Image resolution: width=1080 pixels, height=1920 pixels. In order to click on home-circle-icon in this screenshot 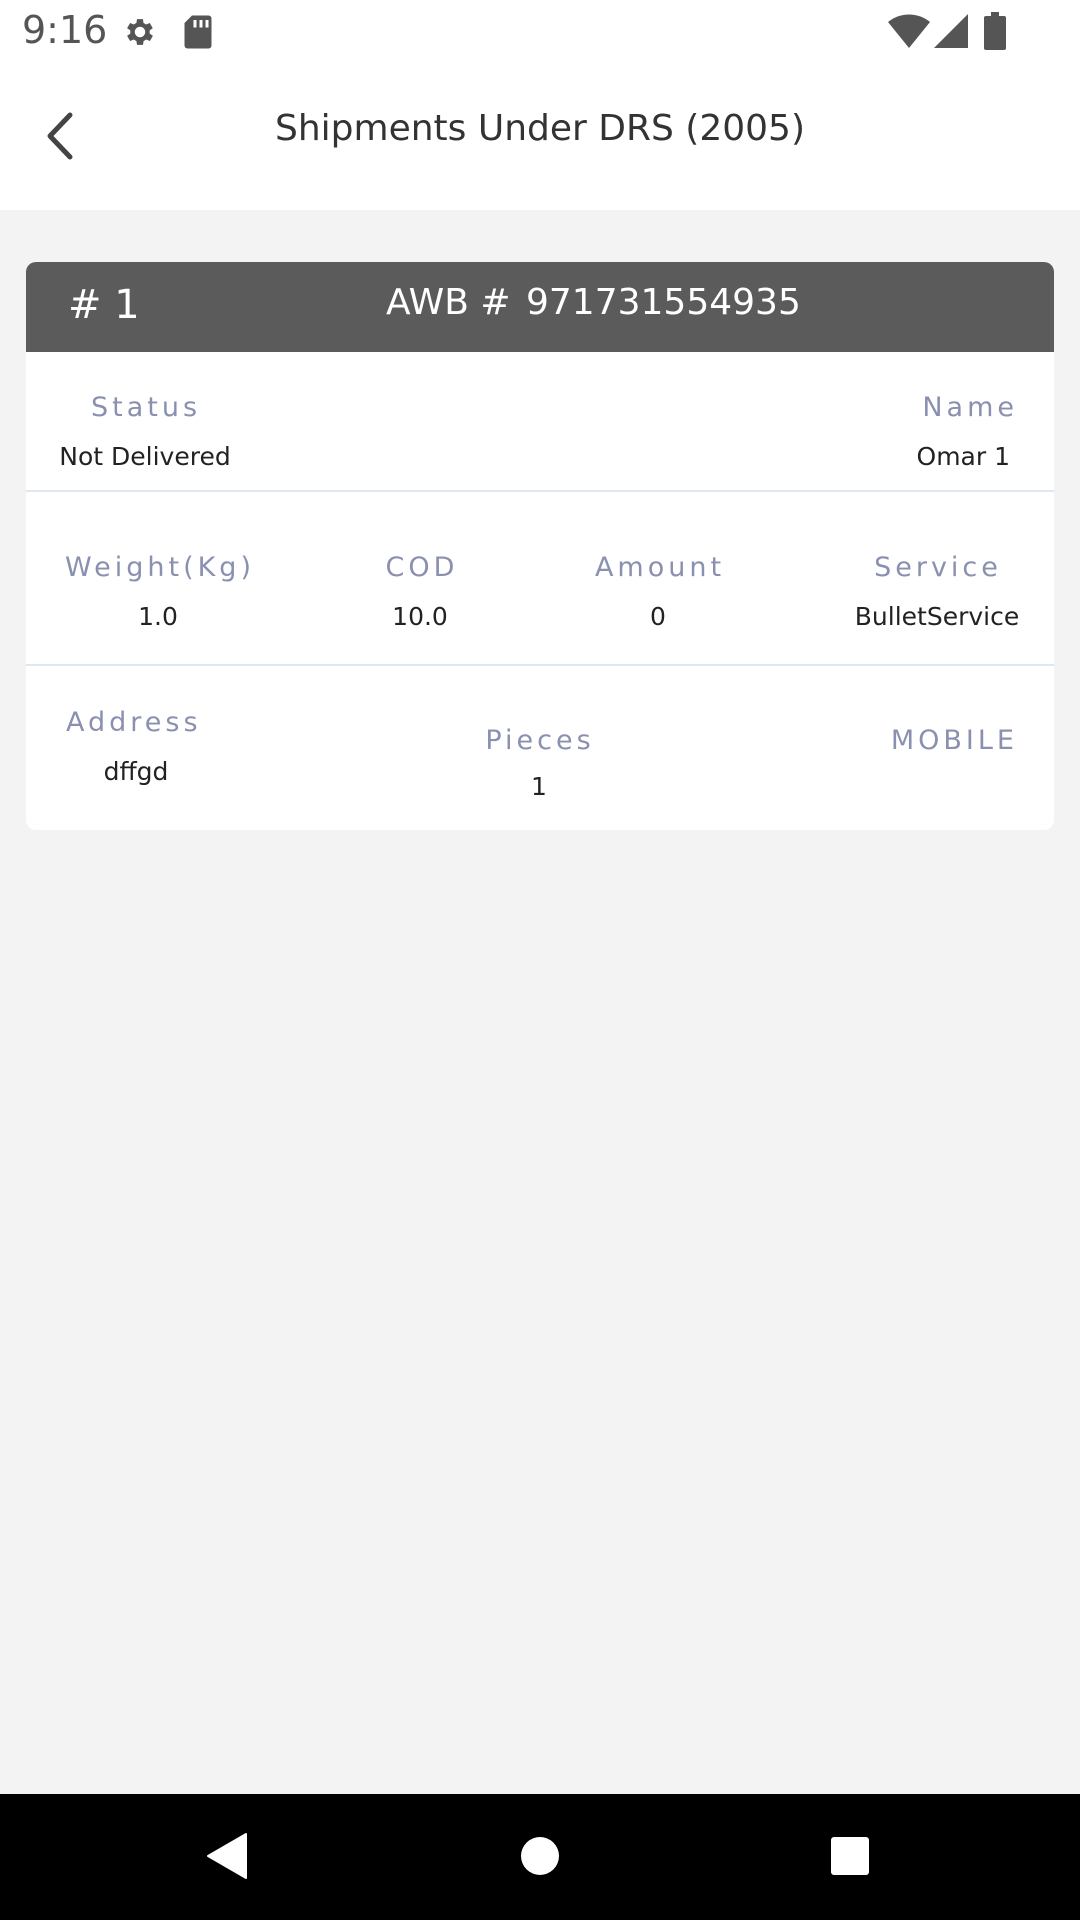, I will do `click(540, 1856)`.